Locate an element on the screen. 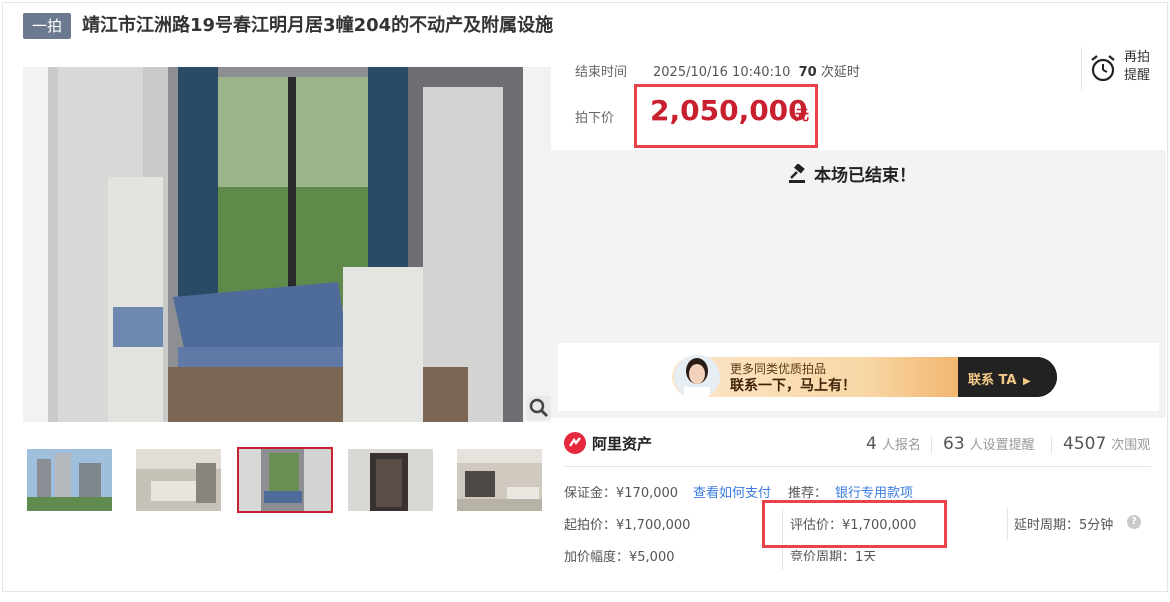  remind-label: 再拍 提醒 is located at coordinates (1140, 67).